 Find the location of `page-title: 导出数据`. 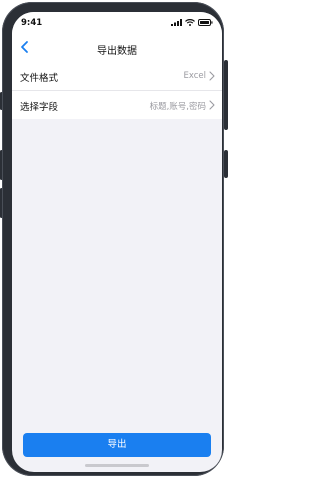

page-title: 导出数据 is located at coordinates (117, 51).